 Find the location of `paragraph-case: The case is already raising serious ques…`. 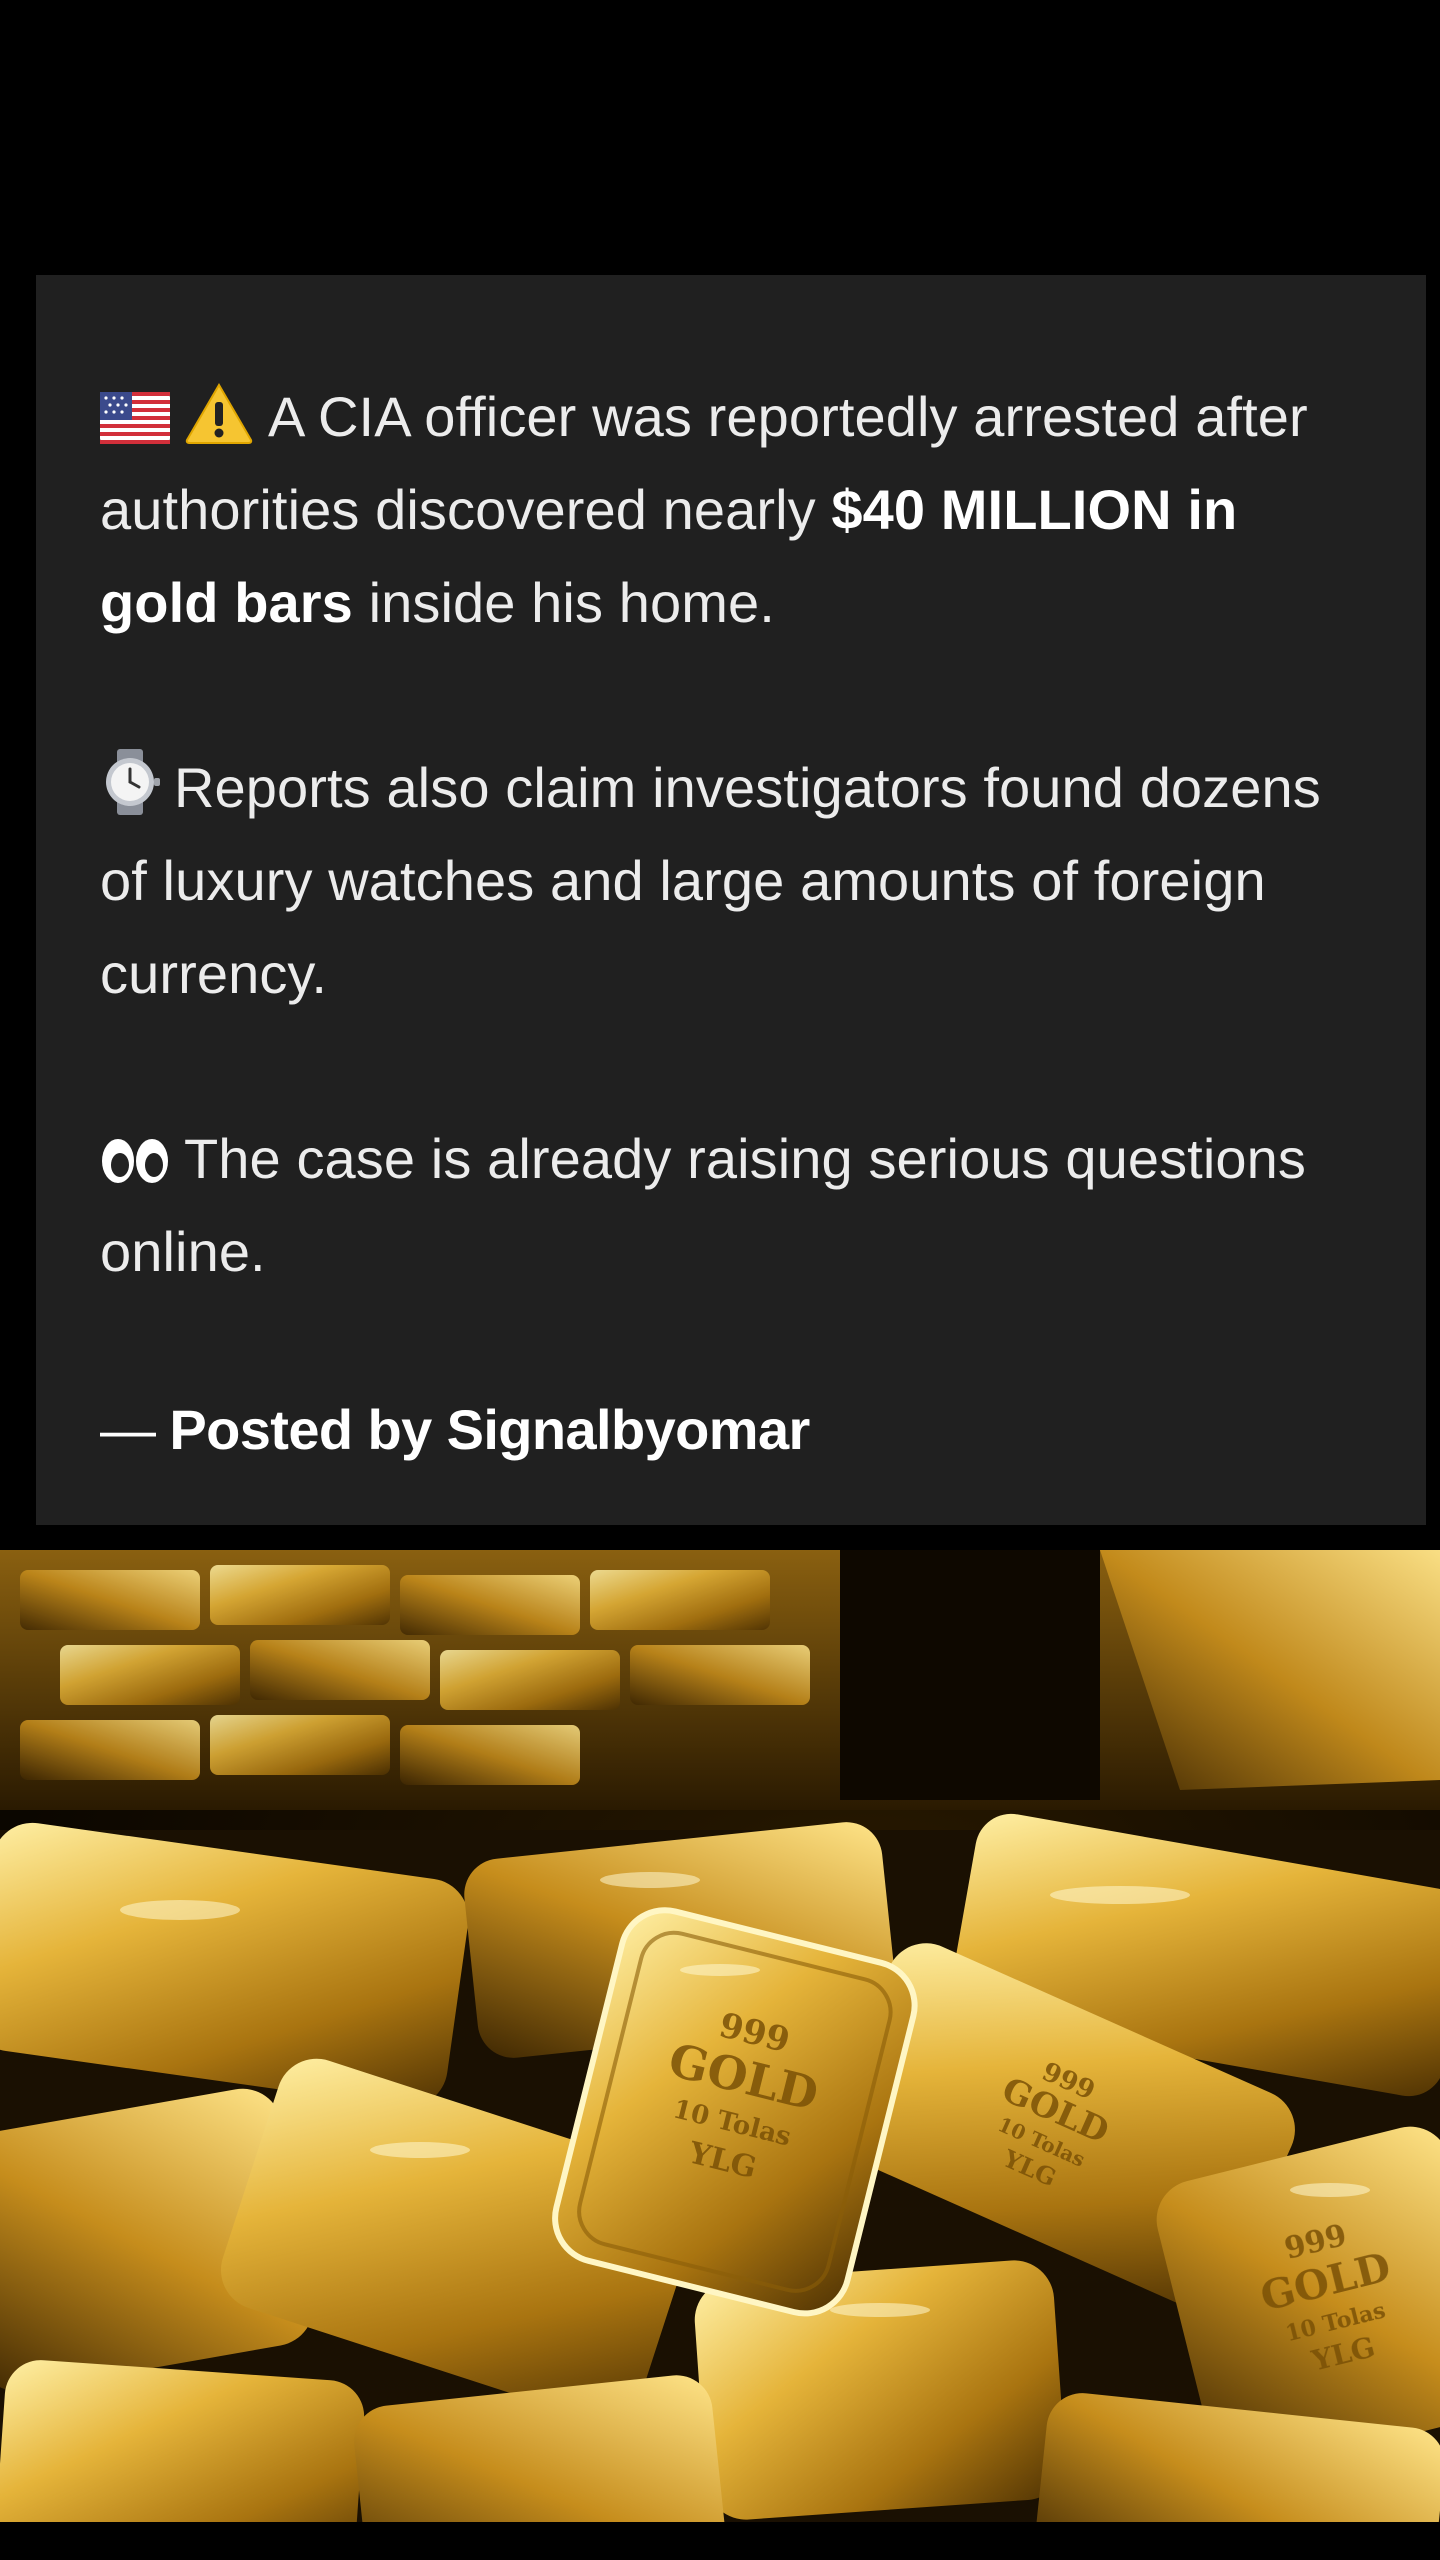

paragraph-case: The case is already raising serious ques… is located at coordinates (731, 1205).